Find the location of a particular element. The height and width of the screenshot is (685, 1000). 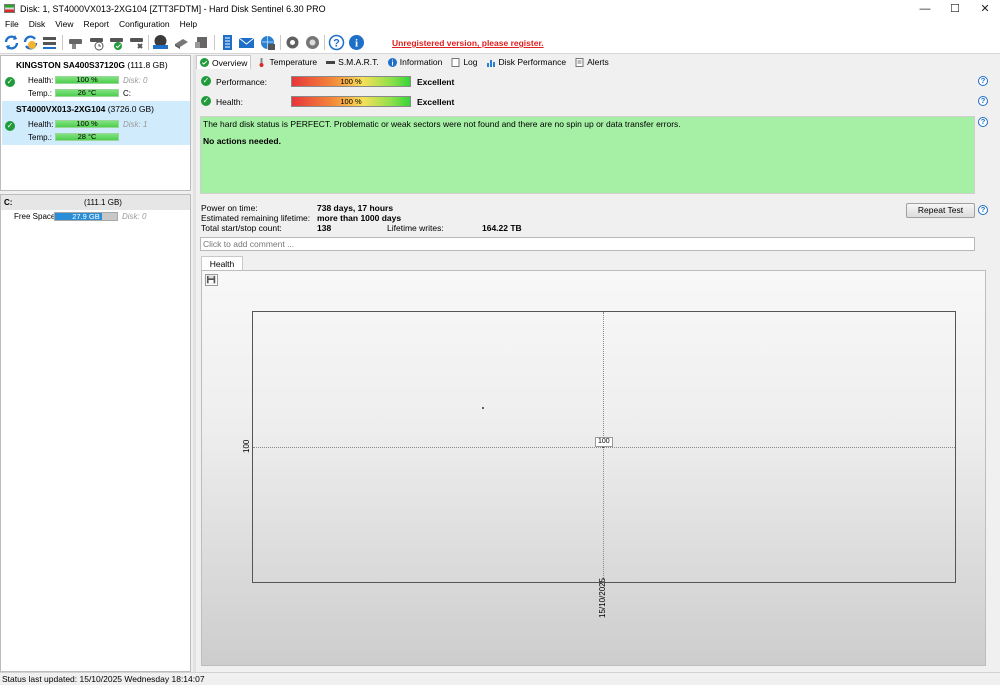

drive-list-icon is located at coordinates (49, 42).